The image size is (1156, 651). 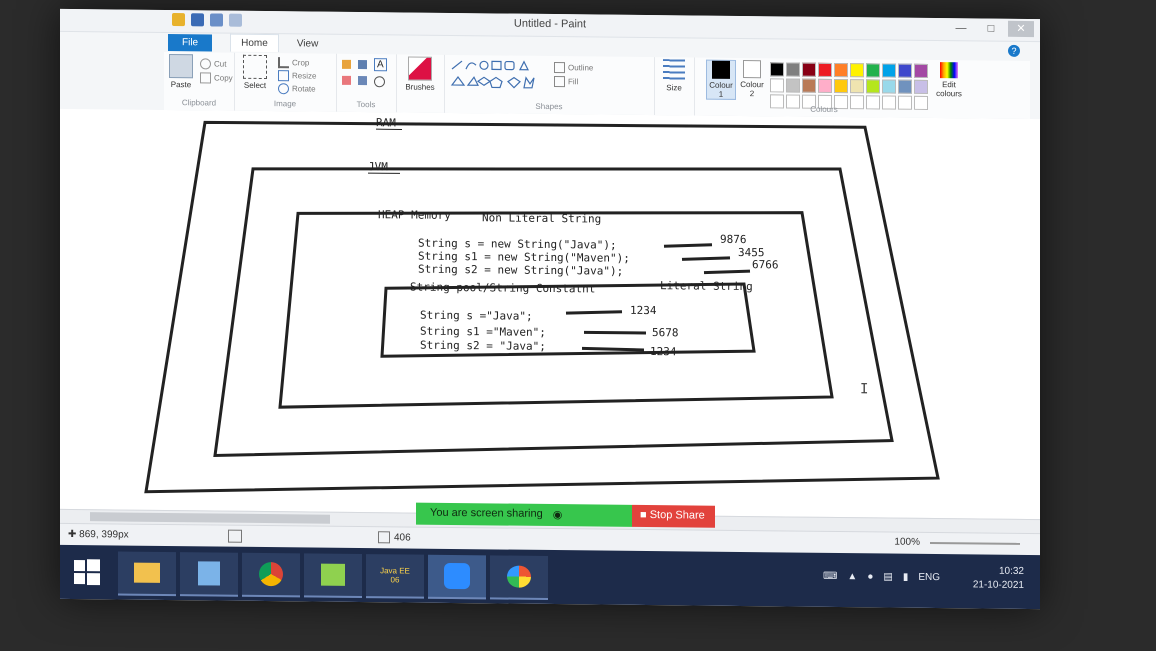 I want to click on image-size: 406, so click(x=394, y=537).